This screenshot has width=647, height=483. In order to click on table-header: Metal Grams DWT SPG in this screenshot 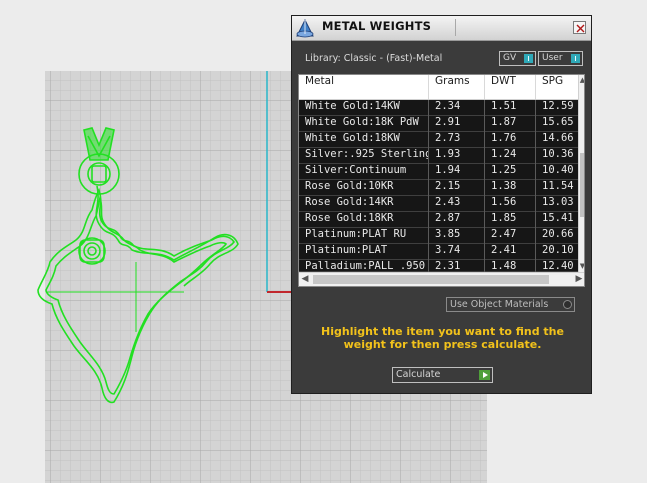, I will do `click(438, 87)`.